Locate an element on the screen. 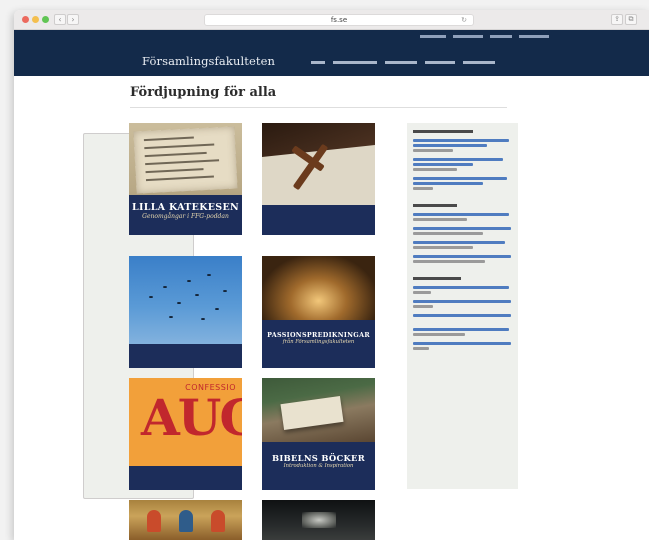 This screenshot has width=649, height=540. share-icon: ⇪ is located at coordinates (617, 19).